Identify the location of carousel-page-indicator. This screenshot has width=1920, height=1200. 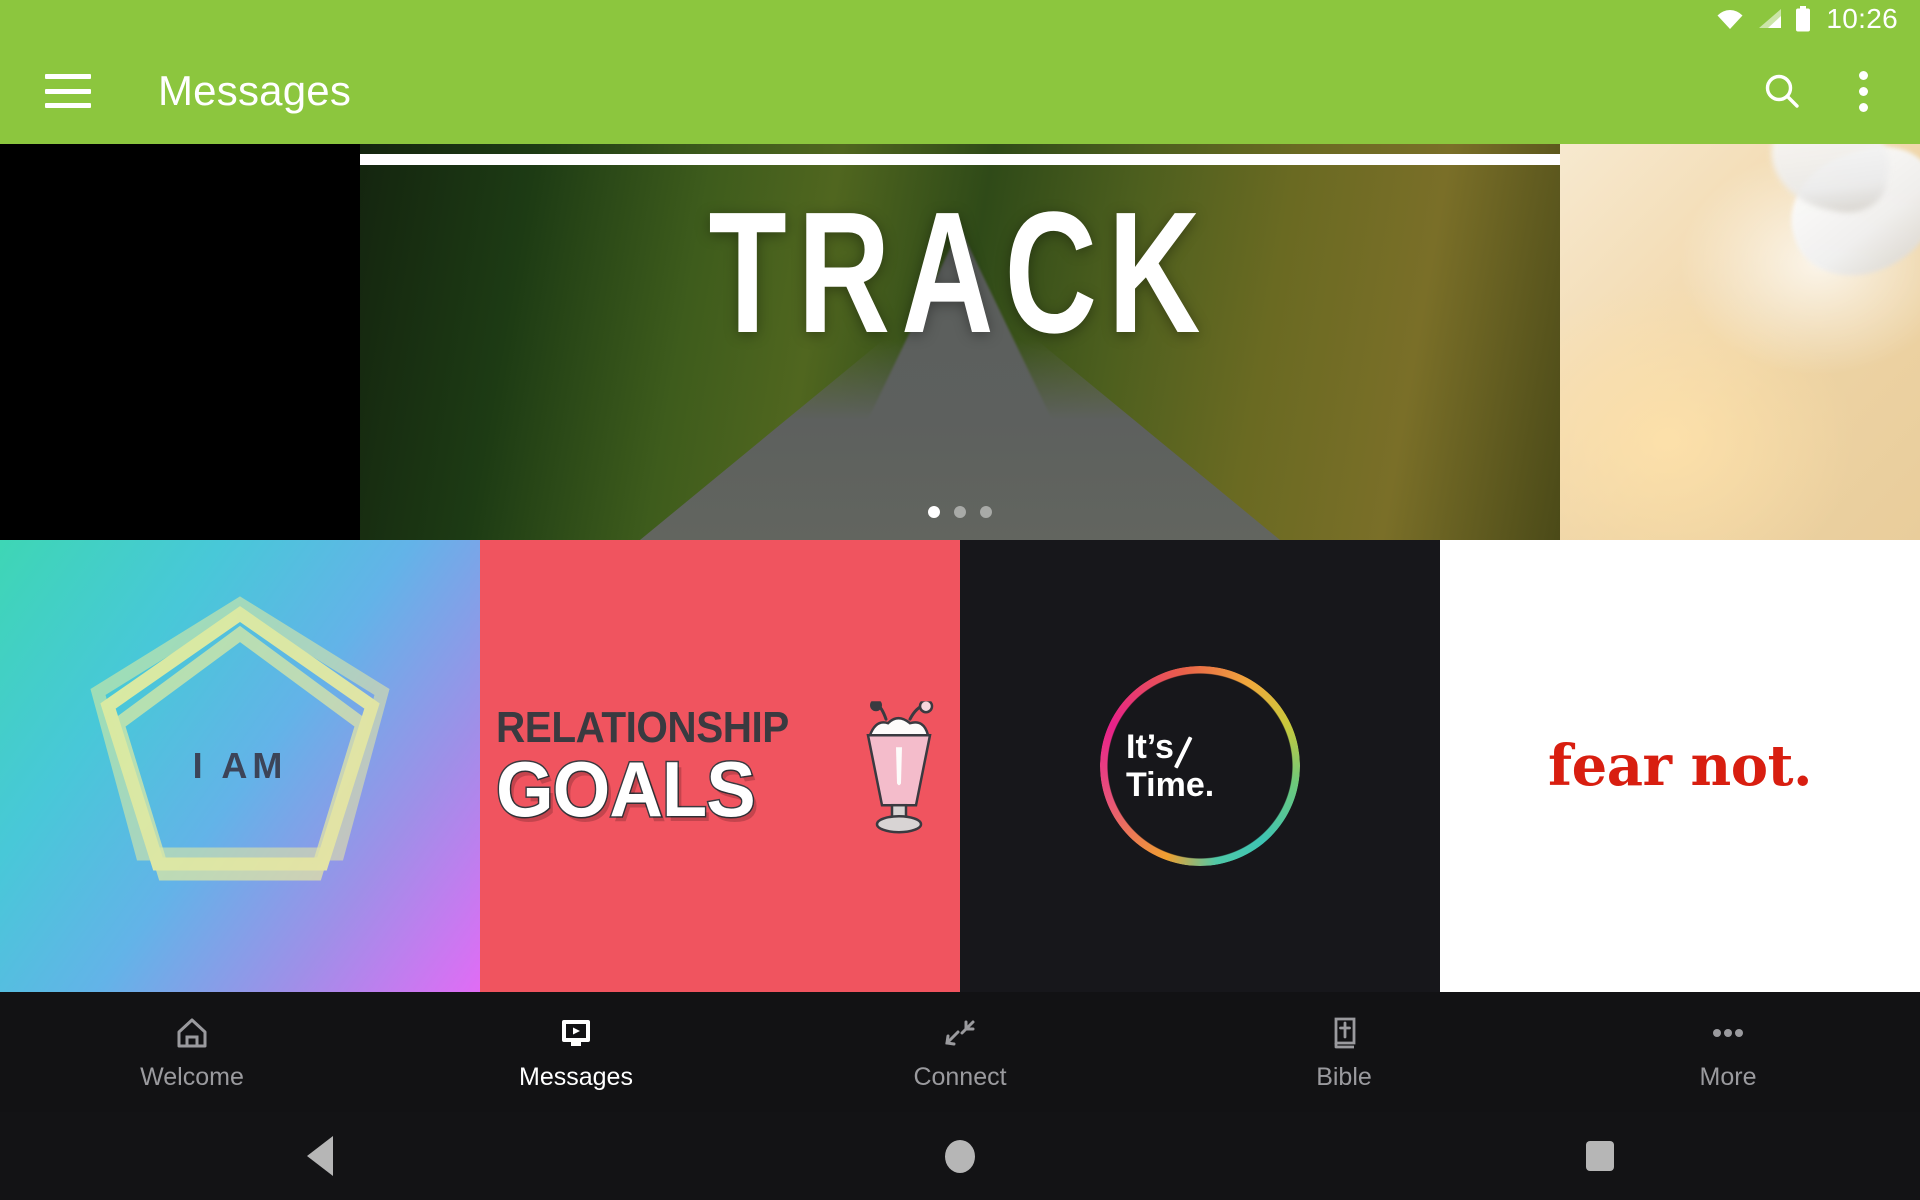
(960, 512).